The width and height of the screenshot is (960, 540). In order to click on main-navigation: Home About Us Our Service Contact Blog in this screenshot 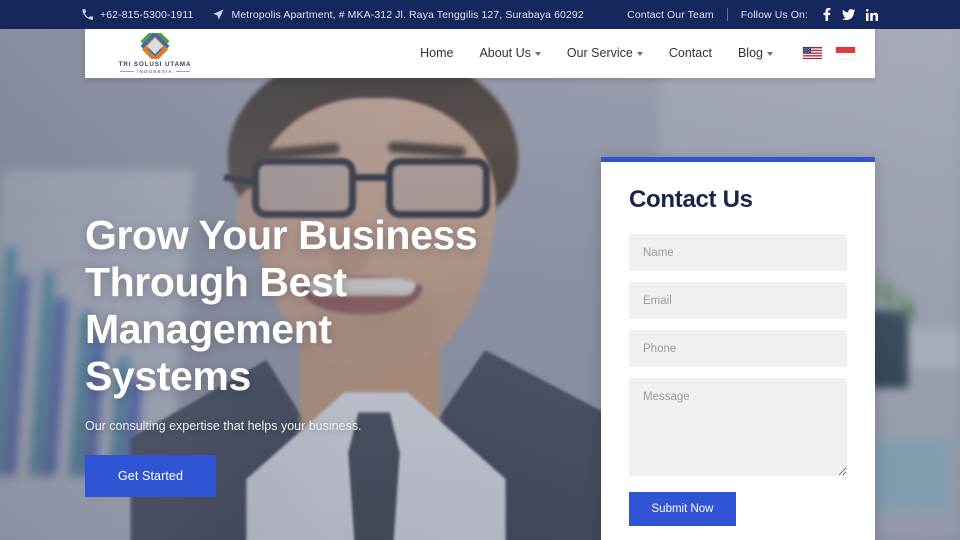, I will do `click(637, 53)`.